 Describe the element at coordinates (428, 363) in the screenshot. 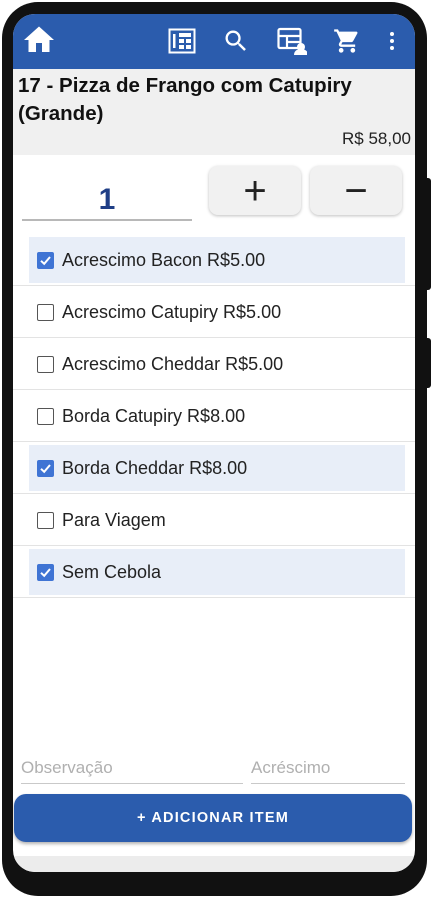

I see `power-button` at that location.